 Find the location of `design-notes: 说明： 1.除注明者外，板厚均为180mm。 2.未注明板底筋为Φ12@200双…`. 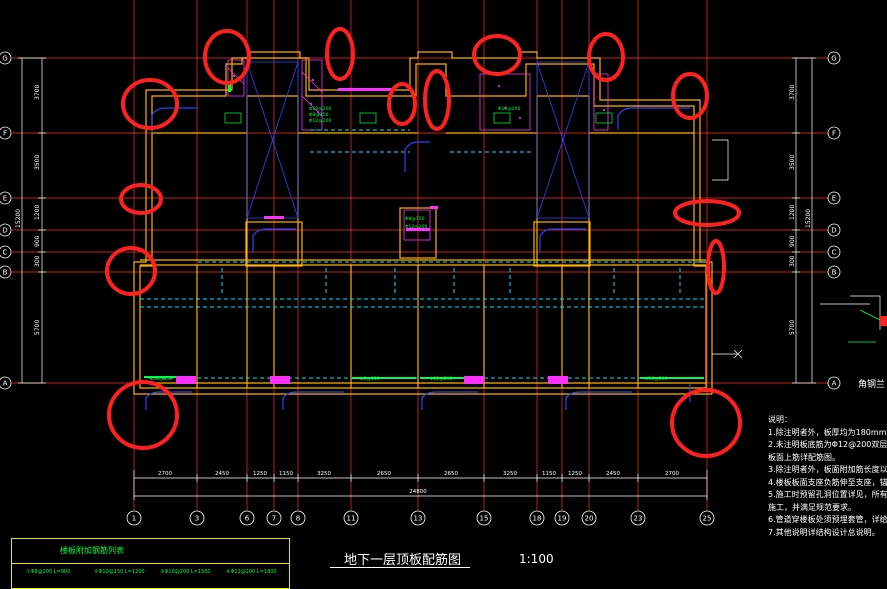

design-notes: 说明： 1.除注明者外，板厚均为180mm。 2.未注明板底筋为Φ12@200双… is located at coordinates (827, 476).